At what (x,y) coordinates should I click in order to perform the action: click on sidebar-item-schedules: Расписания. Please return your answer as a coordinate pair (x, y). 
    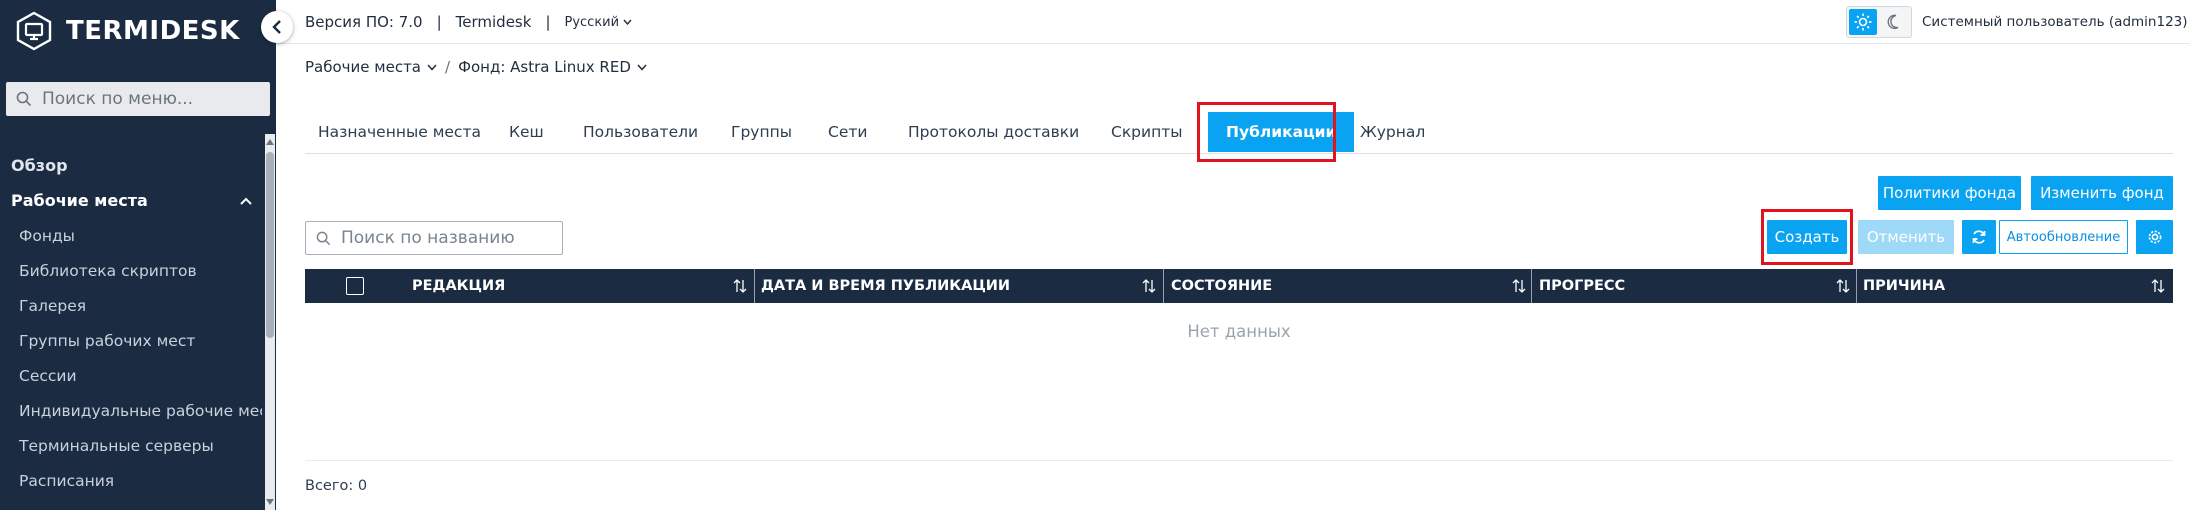
    Looking at the image, I should click on (131, 480).